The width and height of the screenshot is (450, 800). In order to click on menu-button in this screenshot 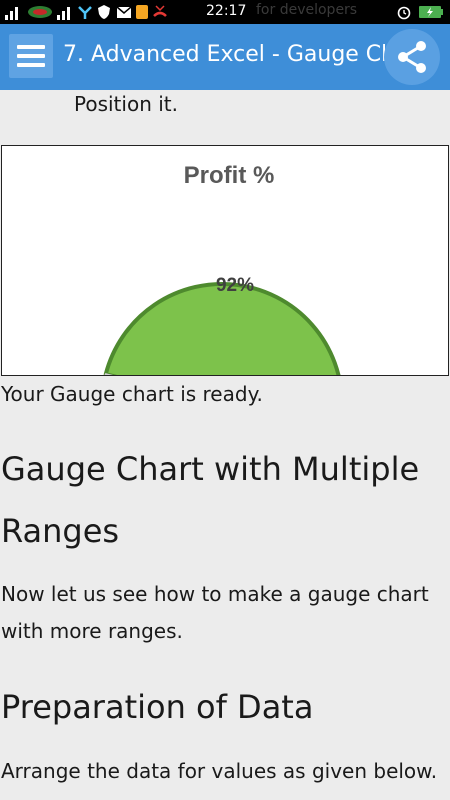, I will do `click(31, 56)`.